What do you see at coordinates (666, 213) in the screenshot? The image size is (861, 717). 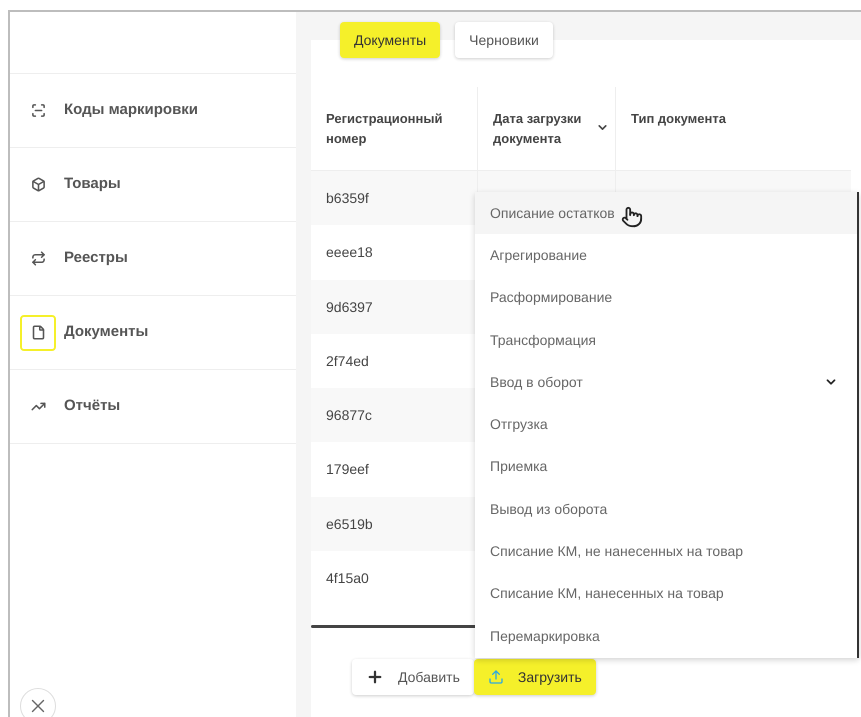 I see `menu-item: Описание остатков` at bounding box center [666, 213].